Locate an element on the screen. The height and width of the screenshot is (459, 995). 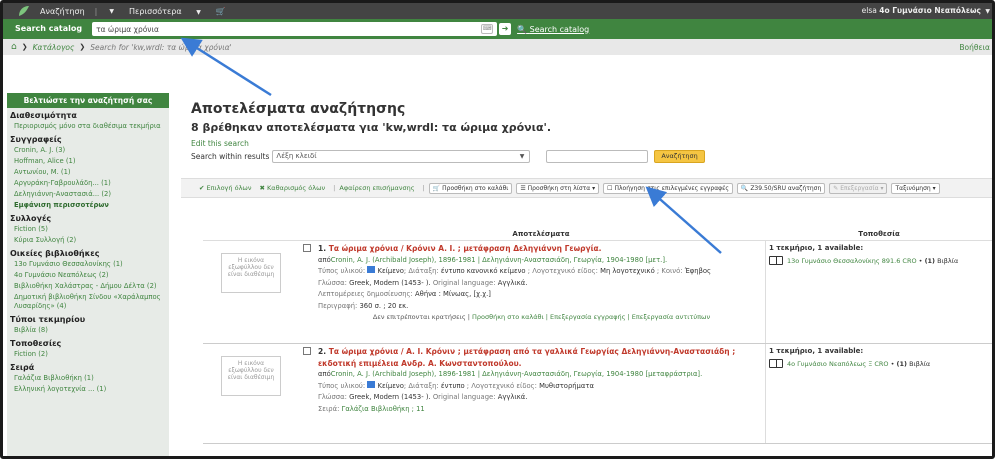
search-within-input is located at coordinates (597, 156).